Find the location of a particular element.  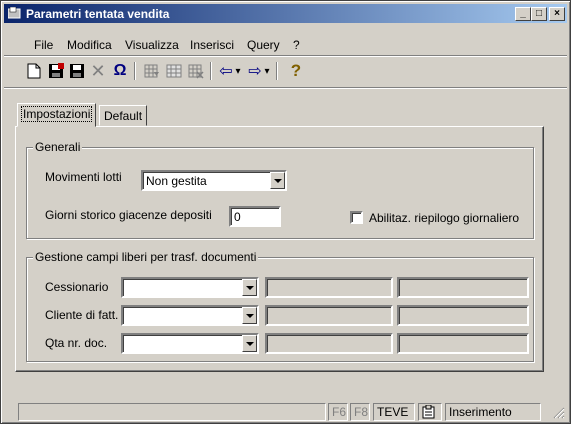

cessionario-combo is located at coordinates (190, 287).